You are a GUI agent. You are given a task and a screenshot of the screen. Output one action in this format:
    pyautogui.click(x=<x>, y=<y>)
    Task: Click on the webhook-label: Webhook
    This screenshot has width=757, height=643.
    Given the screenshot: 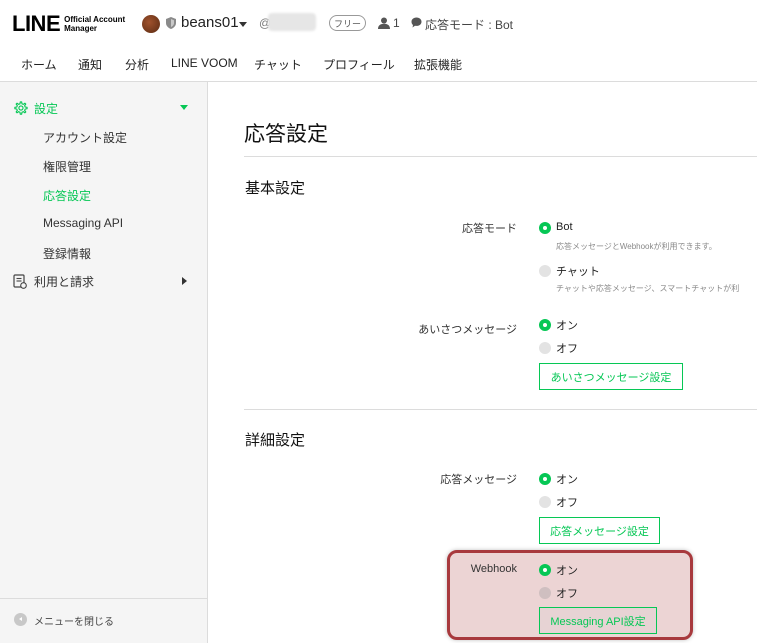 What is the action you would take?
    pyautogui.click(x=493, y=569)
    